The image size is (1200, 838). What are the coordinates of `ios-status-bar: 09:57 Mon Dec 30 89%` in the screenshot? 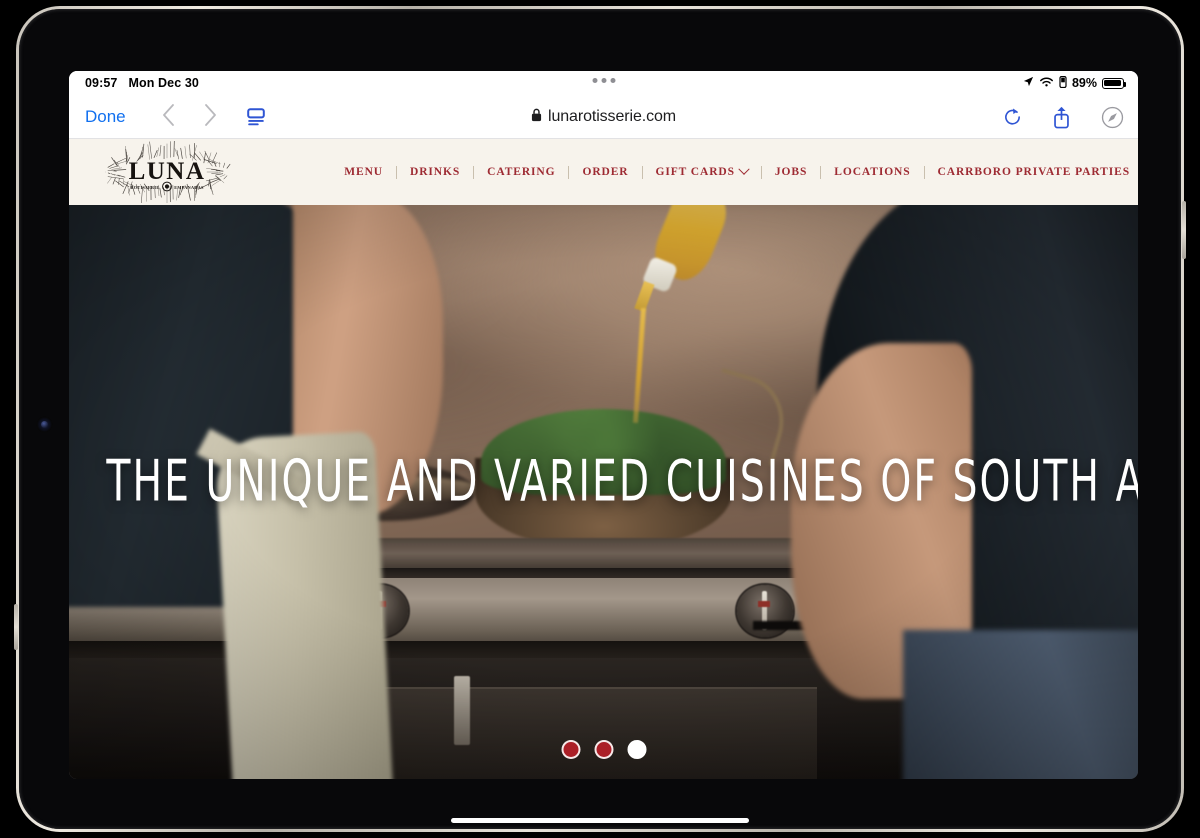 It's located at (603, 83).